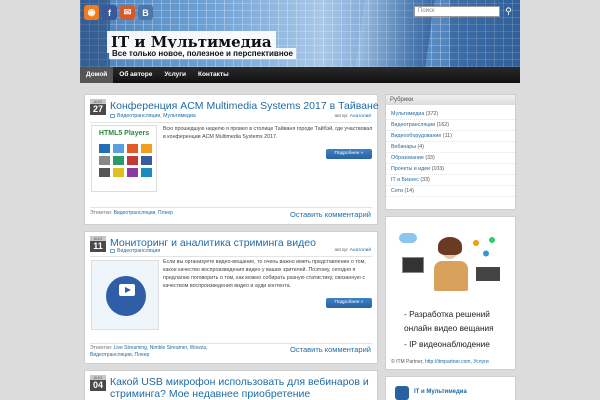 This screenshot has height=400, width=600. I want to click on play-circle, so click(126, 296).